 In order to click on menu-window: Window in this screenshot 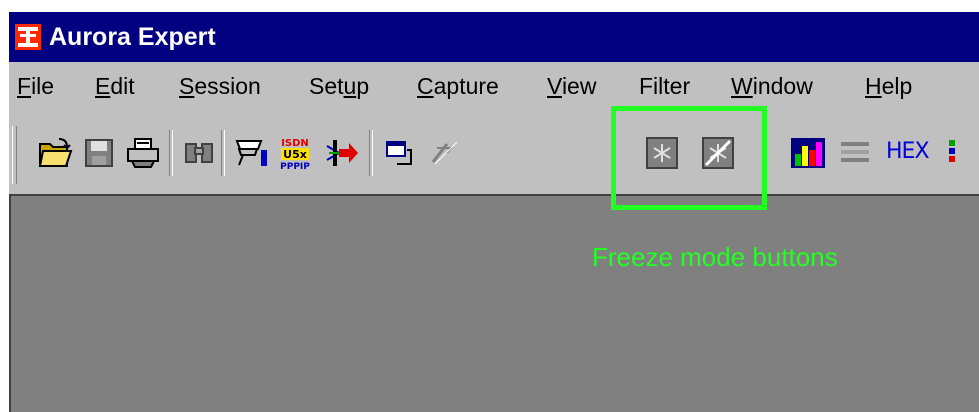, I will do `click(772, 86)`.